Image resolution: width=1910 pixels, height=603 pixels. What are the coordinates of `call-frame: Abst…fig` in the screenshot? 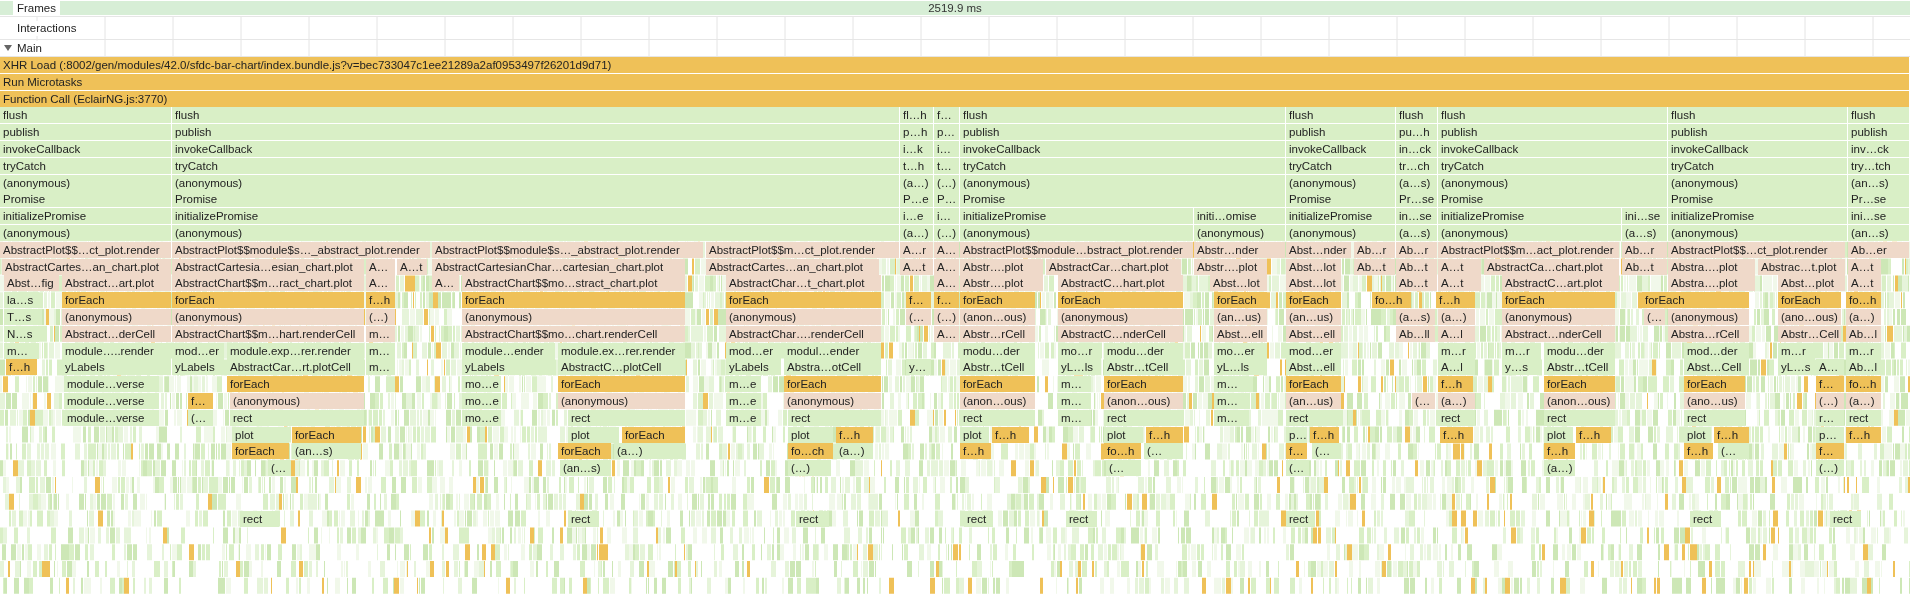 It's located at (31, 283).